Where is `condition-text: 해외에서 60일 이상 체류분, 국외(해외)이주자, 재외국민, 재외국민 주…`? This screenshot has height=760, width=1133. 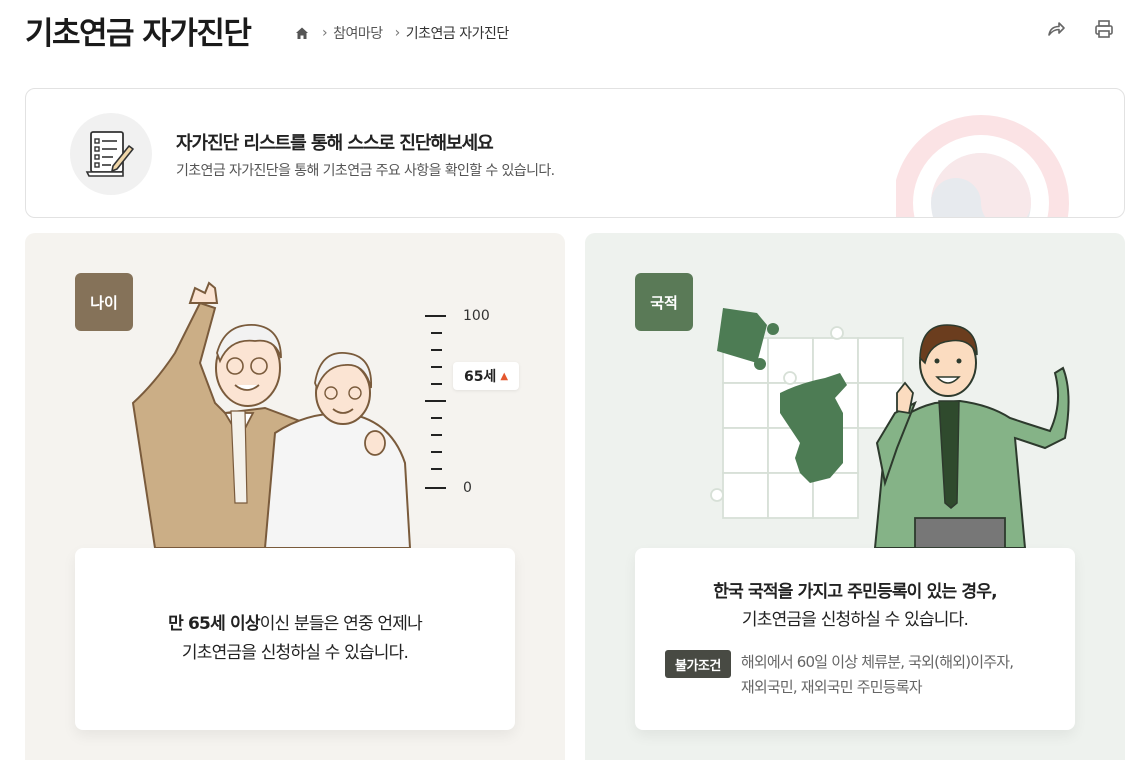 condition-text: 해외에서 60일 이상 체류분, 국외(해외)이주자, 재외국민, 재외국민 주… is located at coordinates (877, 675).